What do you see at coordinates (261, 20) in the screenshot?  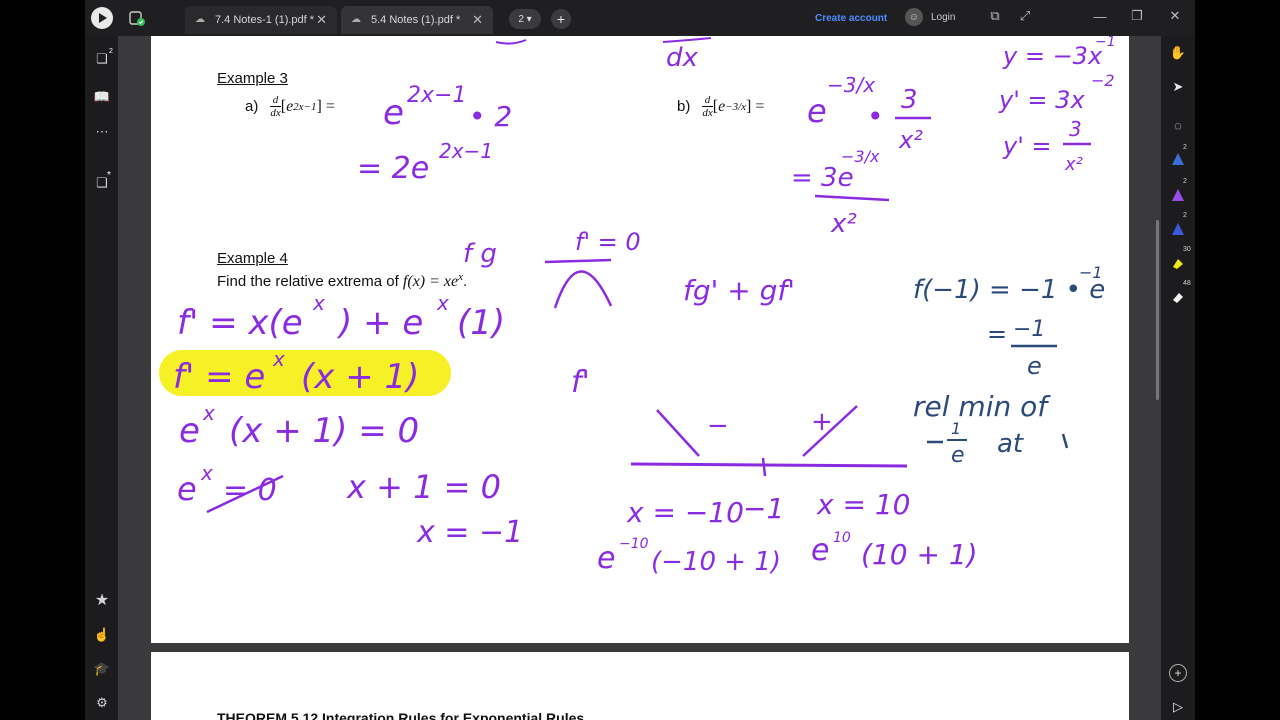 I see `tab-7-4-notes: ☁ 7.4 Notes-1 (1).pdf * ✕` at bounding box center [261, 20].